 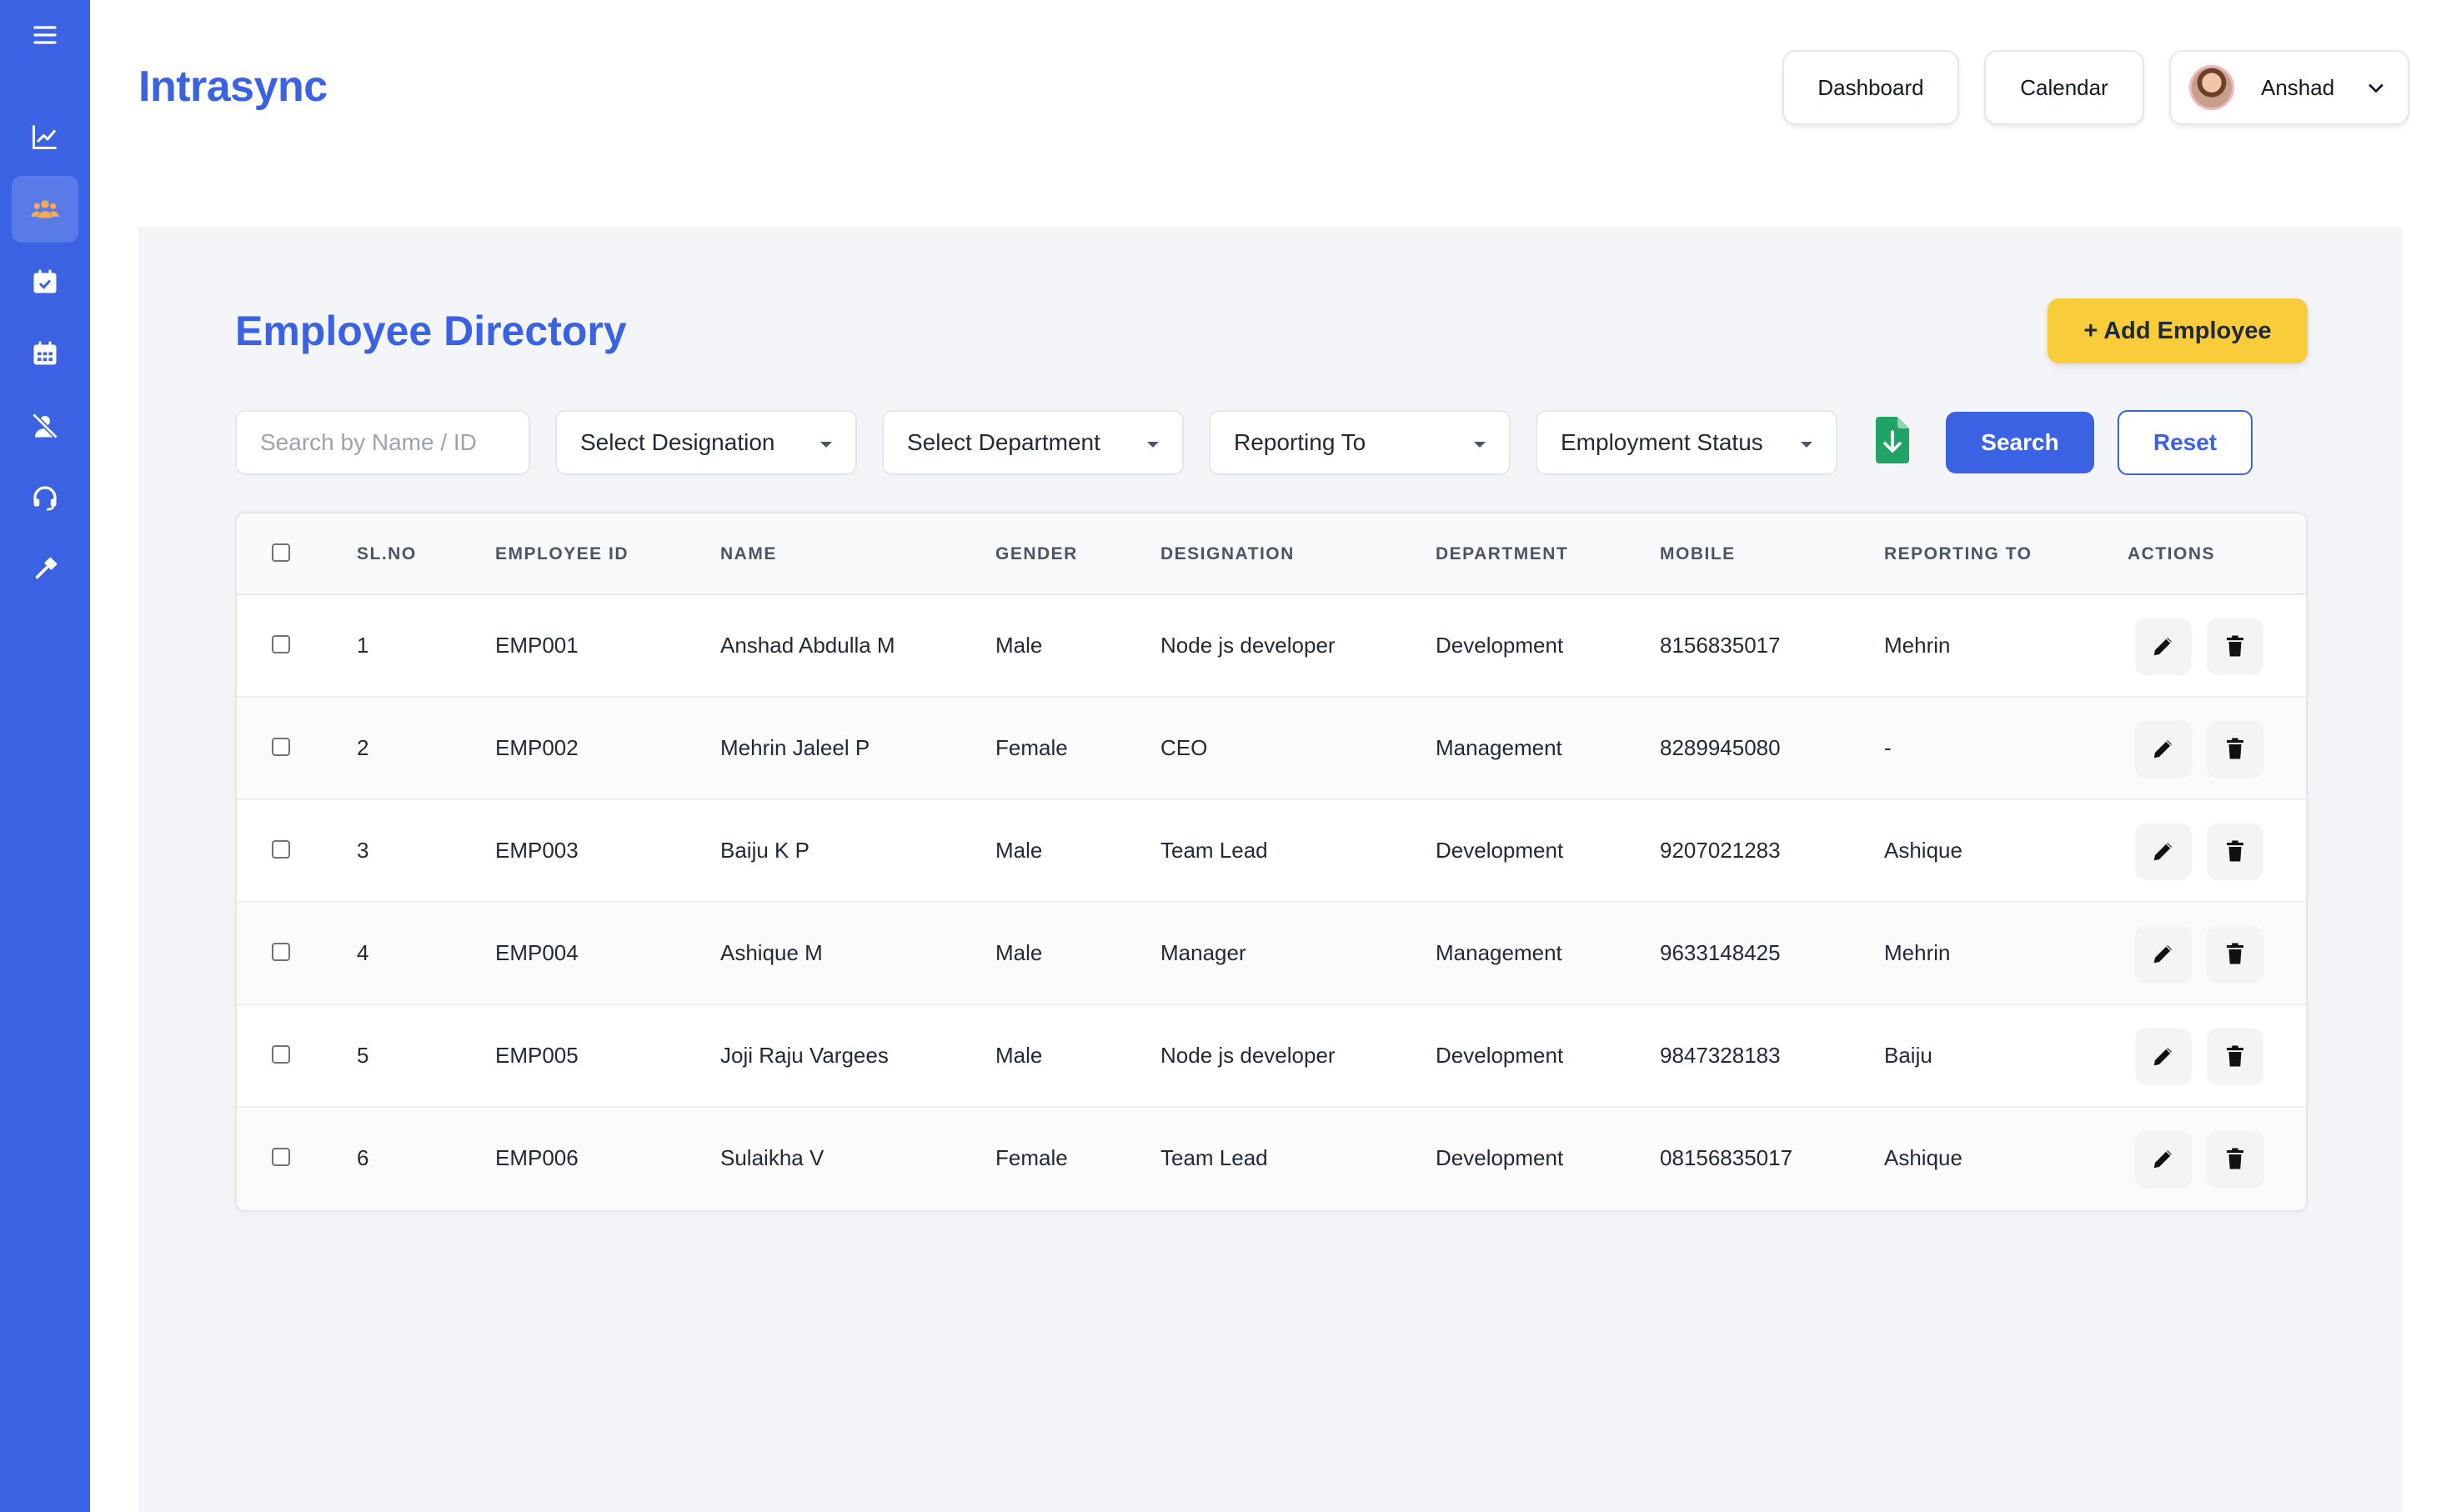 What do you see at coordinates (1720, 645) in the screenshot?
I see `cell-mobile: 8156835017` at bounding box center [1720, 645].